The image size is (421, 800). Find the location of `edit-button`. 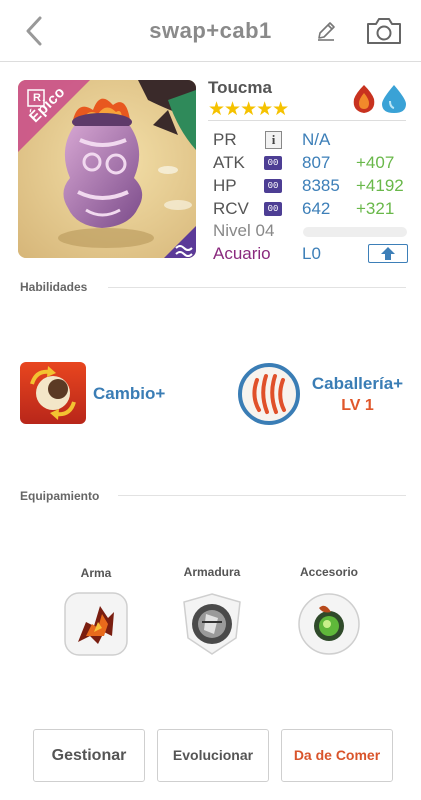

edit-button is located at coordinates (326, 31).